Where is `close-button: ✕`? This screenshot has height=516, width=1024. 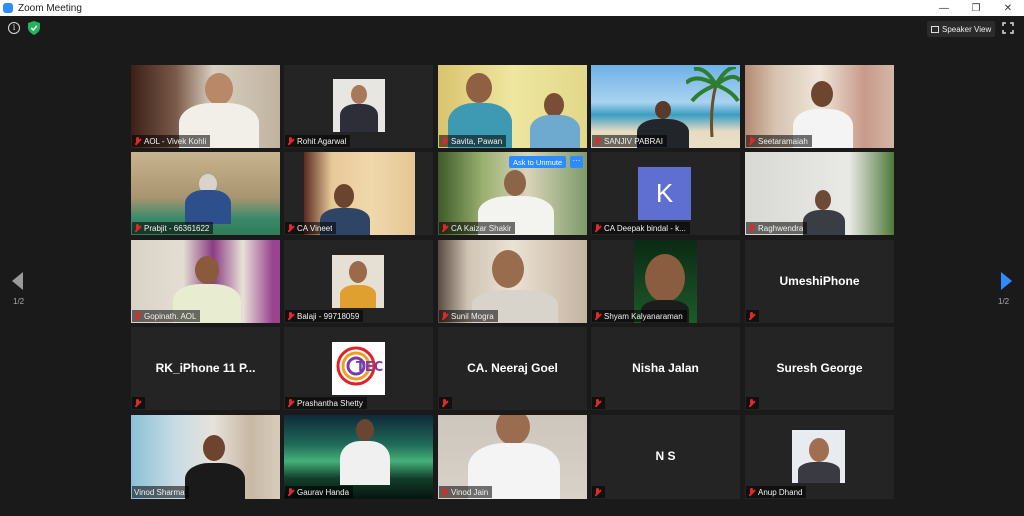
close-button: ✕ is located at coordinates (1008, 8).